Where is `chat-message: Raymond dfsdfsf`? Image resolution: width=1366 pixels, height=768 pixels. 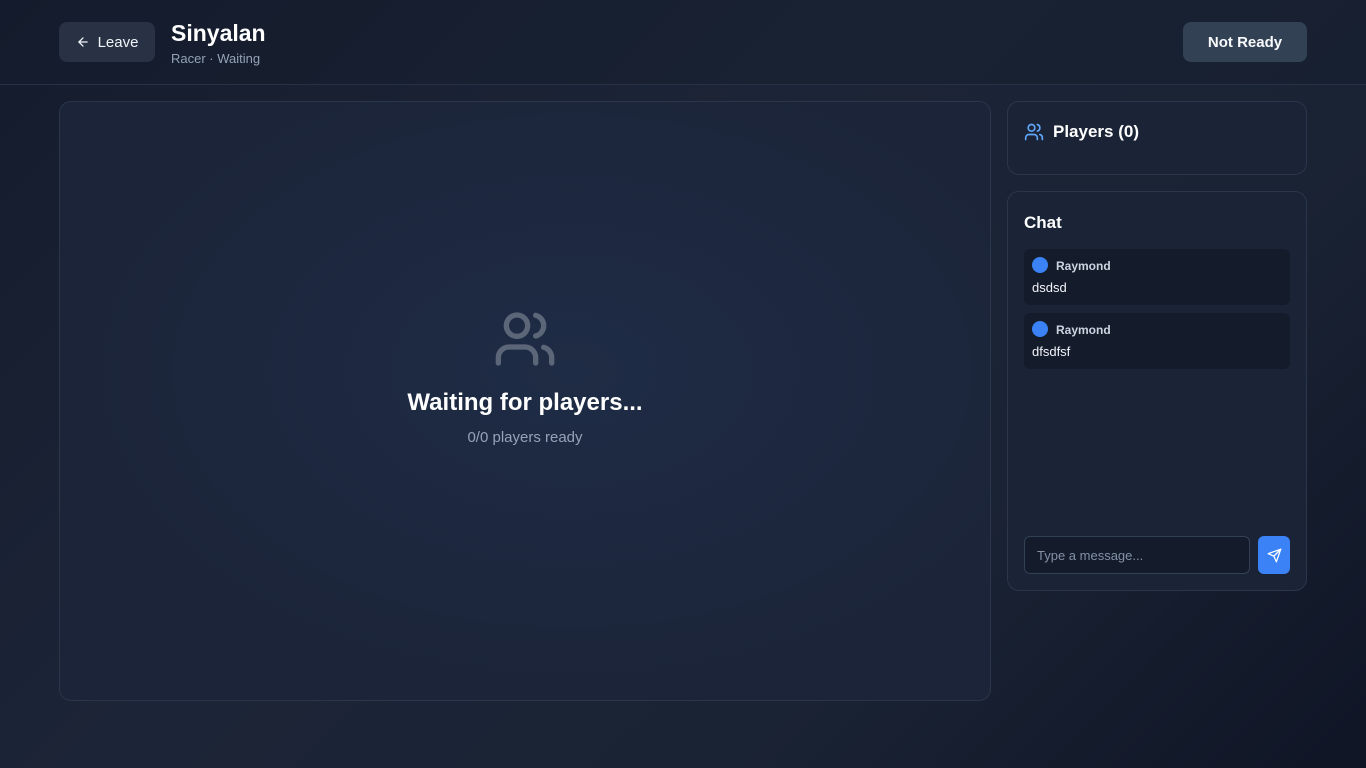
chat-message: Raymond dfsdfsf is located at coordinates (1157, 341).